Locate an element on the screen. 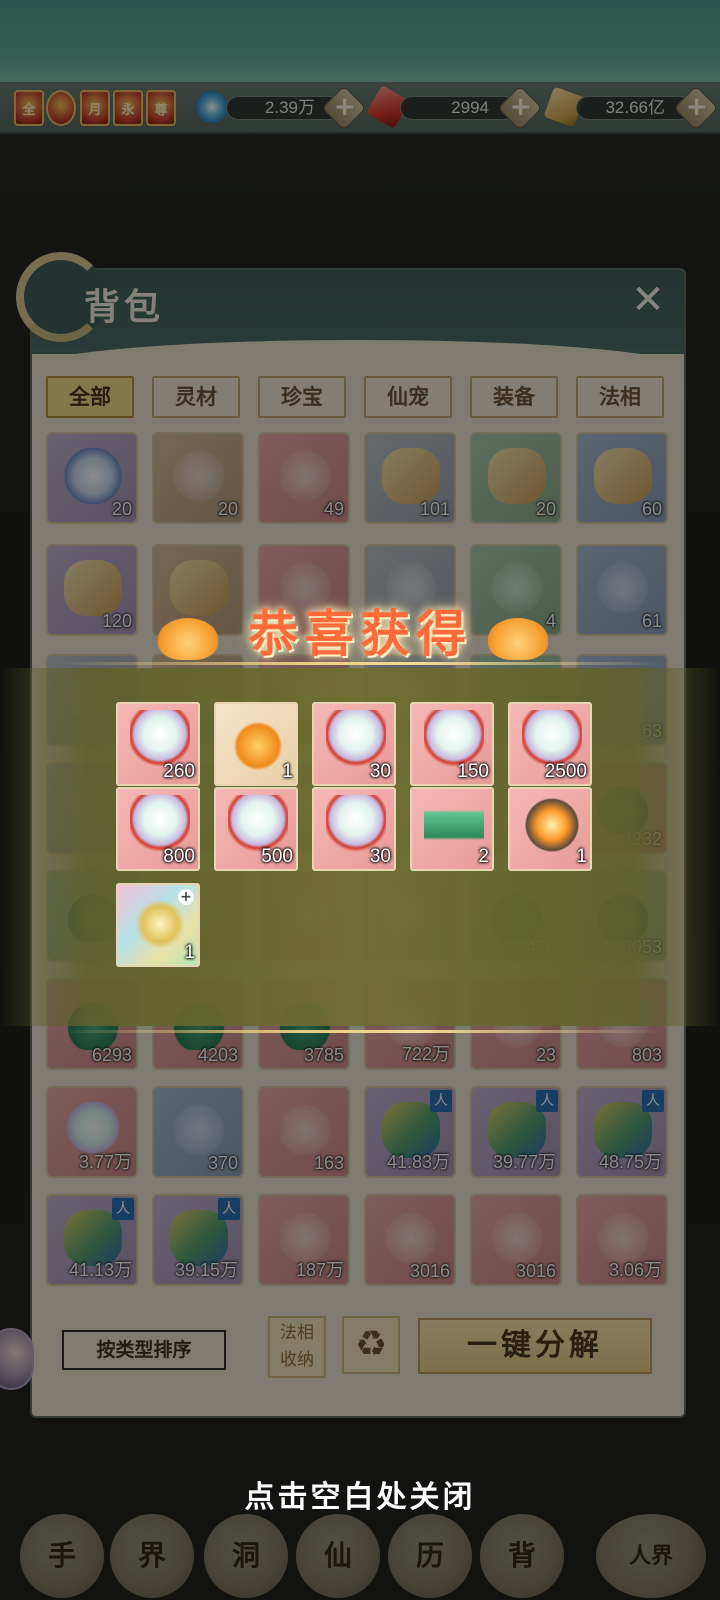 Image resolution: width=720 pixels, height=1600 pixels. fire-orb-icon is located at coordinates (552, 825).